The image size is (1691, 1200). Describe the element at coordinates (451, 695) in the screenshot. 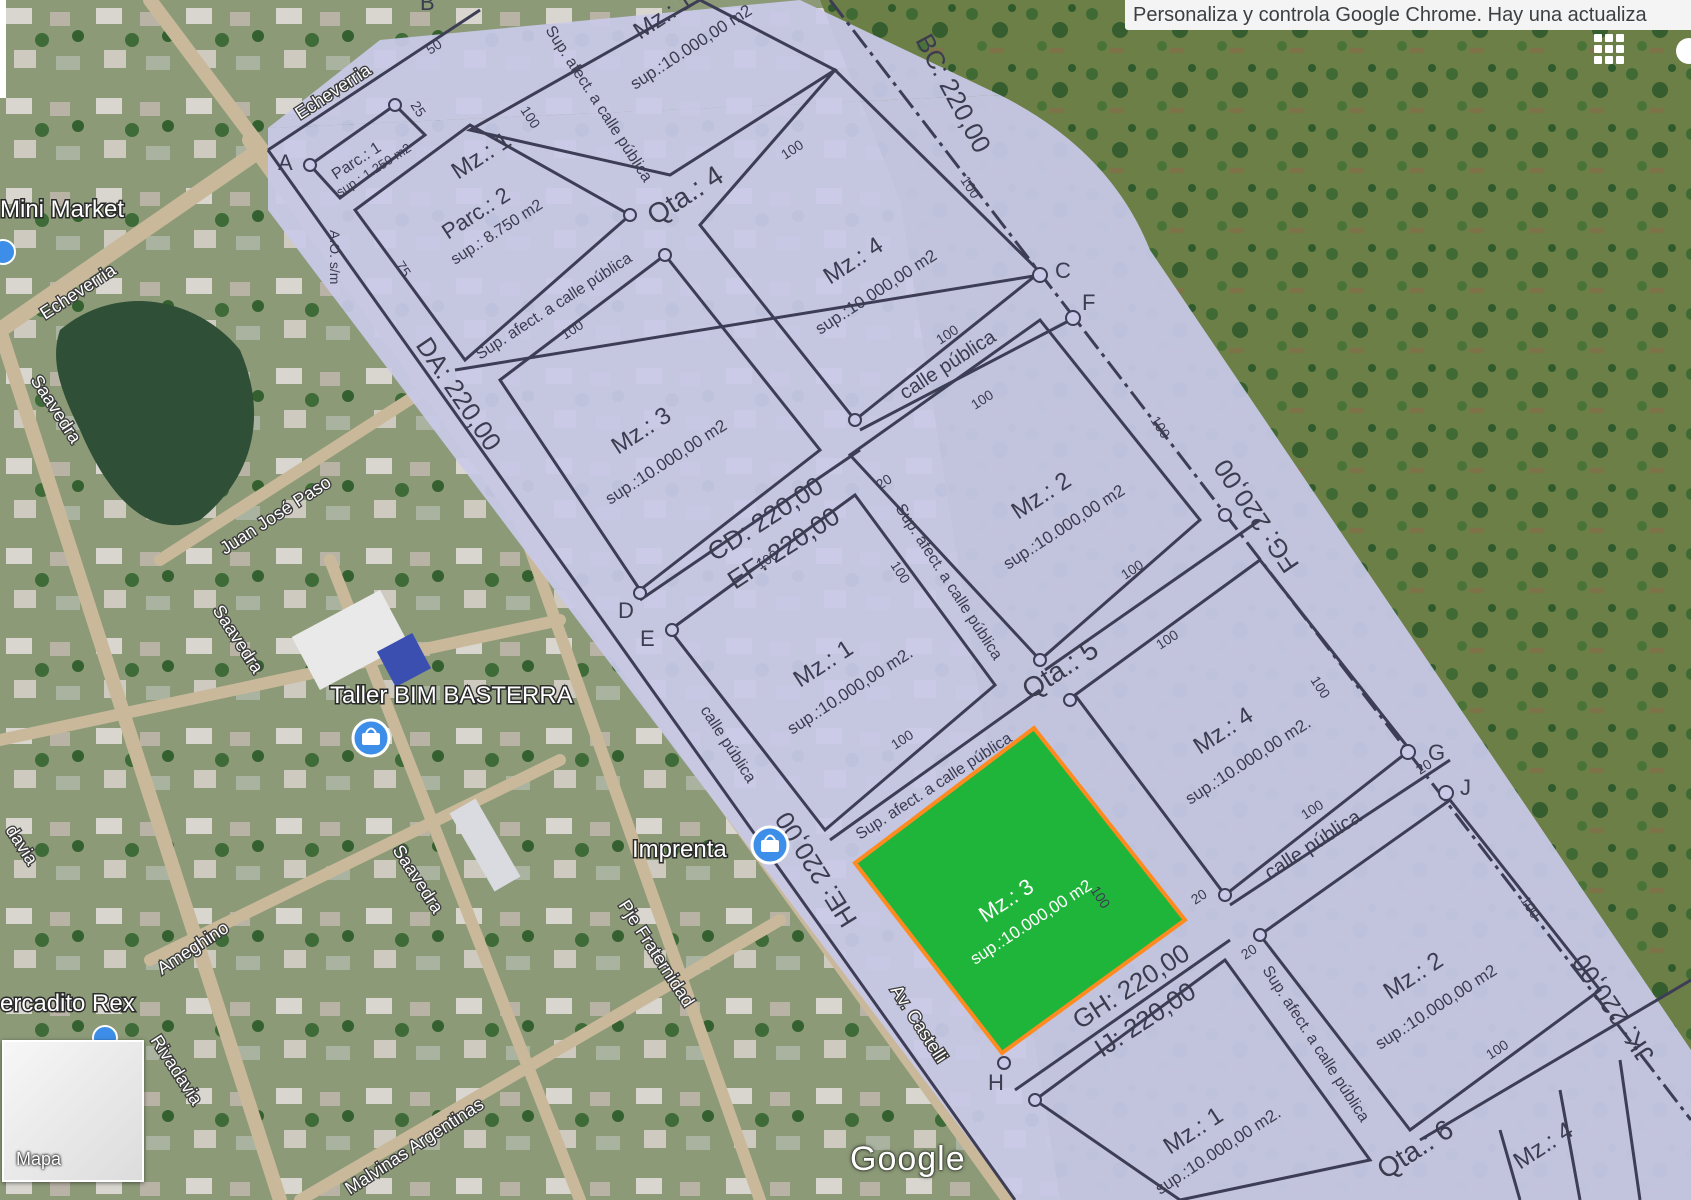

I see `place-label-taller: Taller BIM BASTERRA` at that location.